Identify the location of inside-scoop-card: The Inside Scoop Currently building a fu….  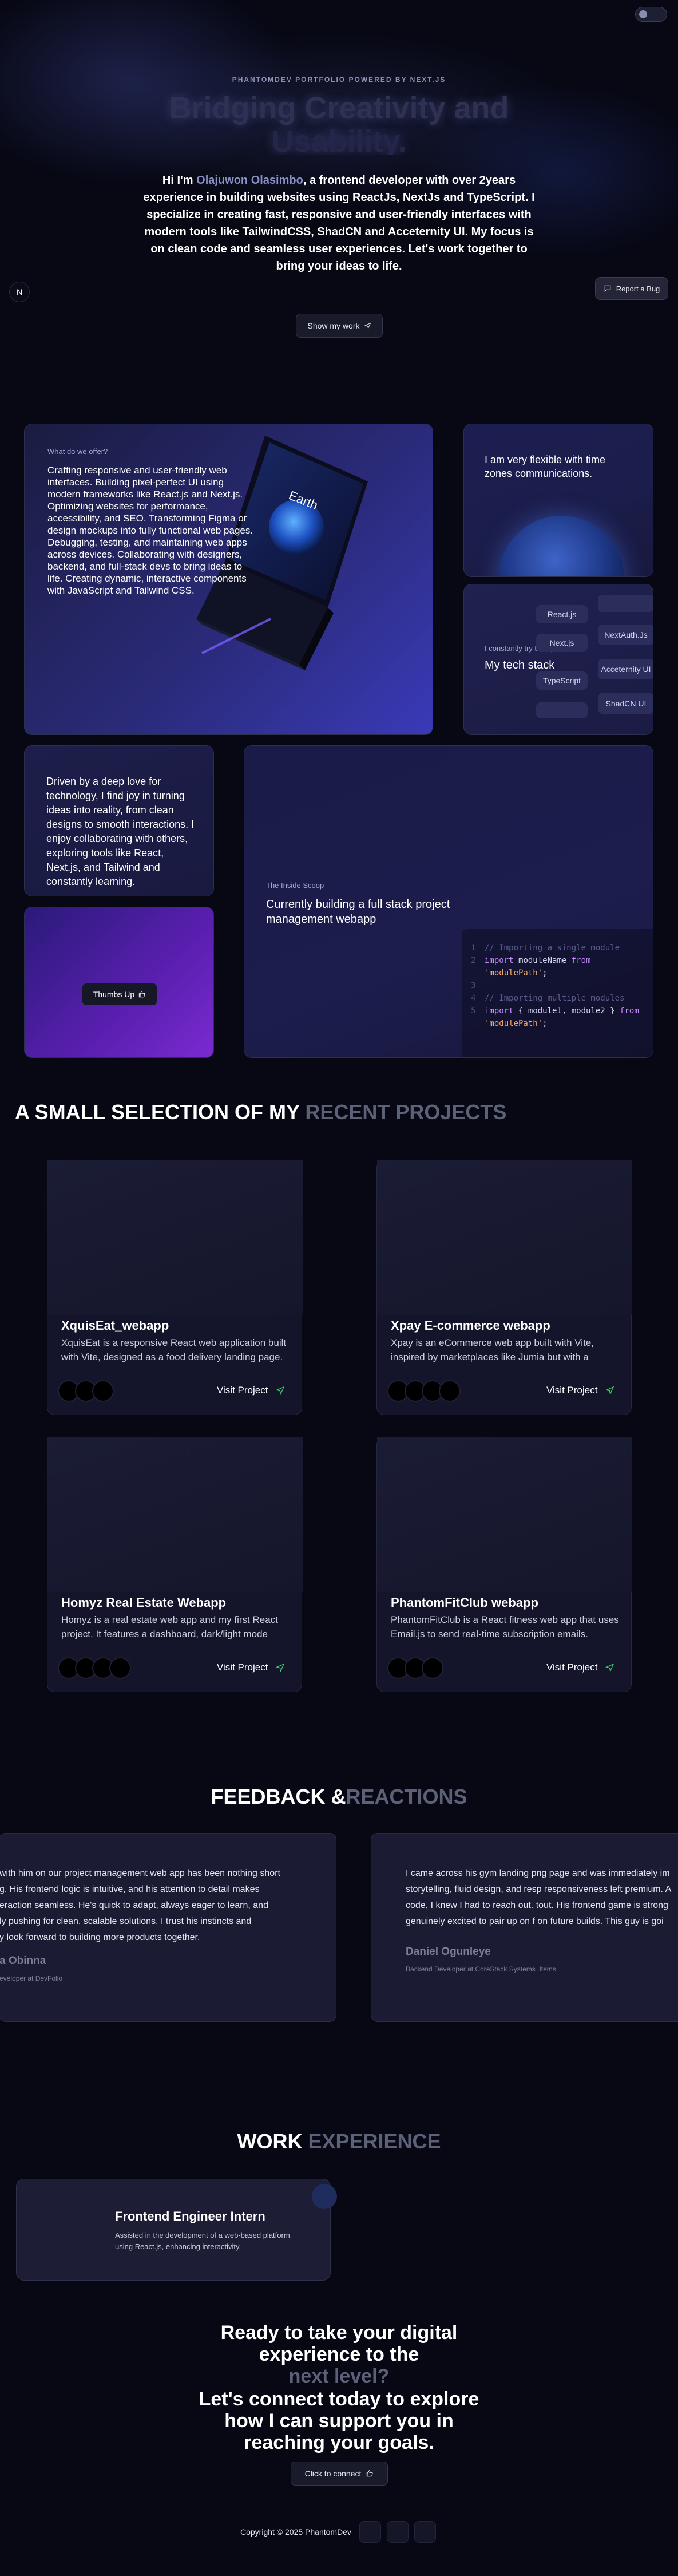
(449, 901).